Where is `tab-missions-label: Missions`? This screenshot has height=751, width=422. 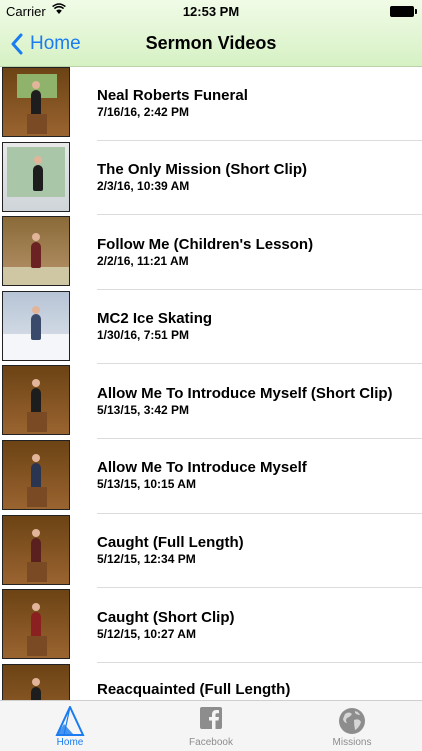
tab-missions-label: Missions is located at coordinates (352, 742).